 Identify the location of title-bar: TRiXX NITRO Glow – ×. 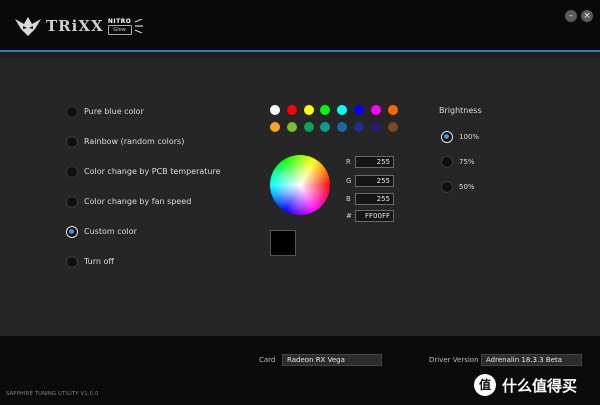
(300, 25).